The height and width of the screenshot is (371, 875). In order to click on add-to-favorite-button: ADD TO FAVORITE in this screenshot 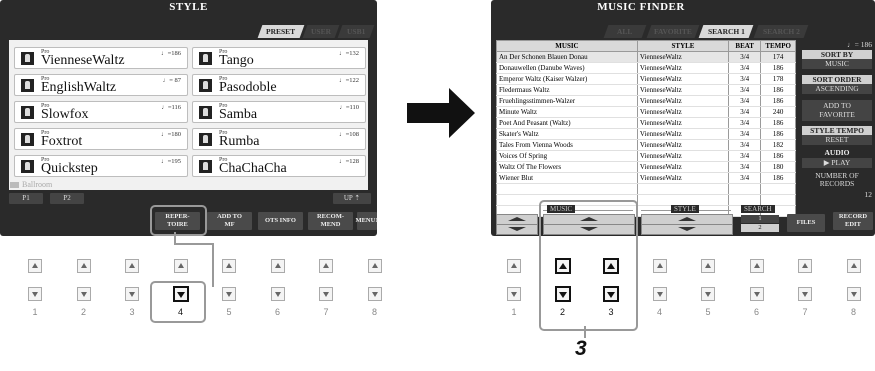, I will do `click(837, 110)`.